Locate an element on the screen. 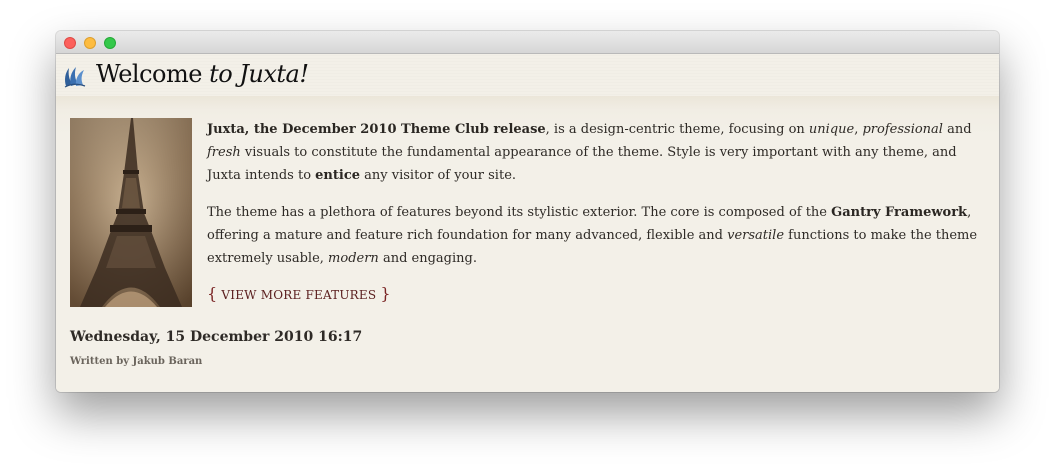 The height and width of the screenshot is (472, 1055). p2-segment: and engaging. is located at coordinates (427, 258).